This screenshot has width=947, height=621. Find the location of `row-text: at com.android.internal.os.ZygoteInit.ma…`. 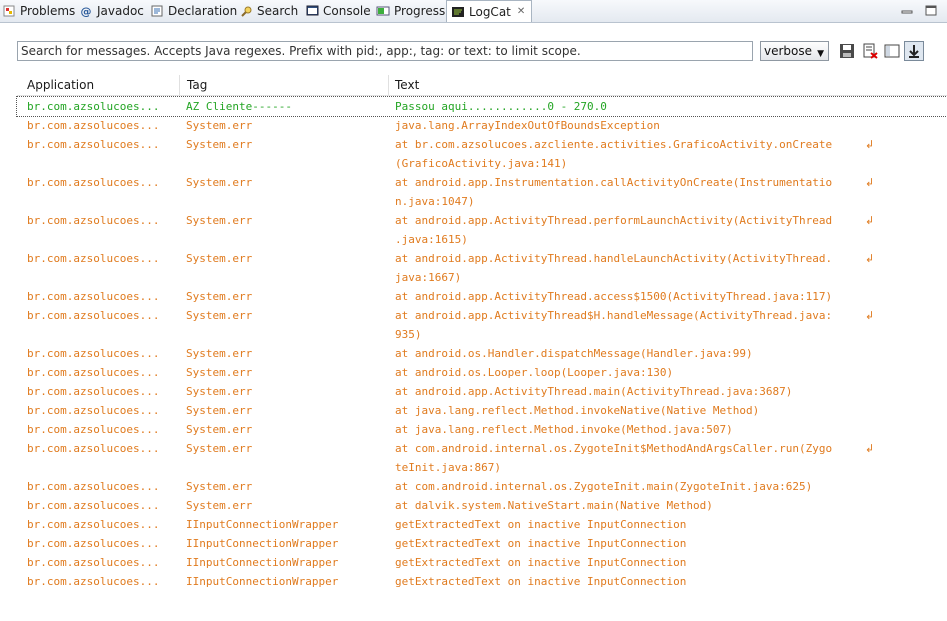

row-text: at com.android.internal.os.ZygoteInit.ma… is located at coordinates (604, 486).